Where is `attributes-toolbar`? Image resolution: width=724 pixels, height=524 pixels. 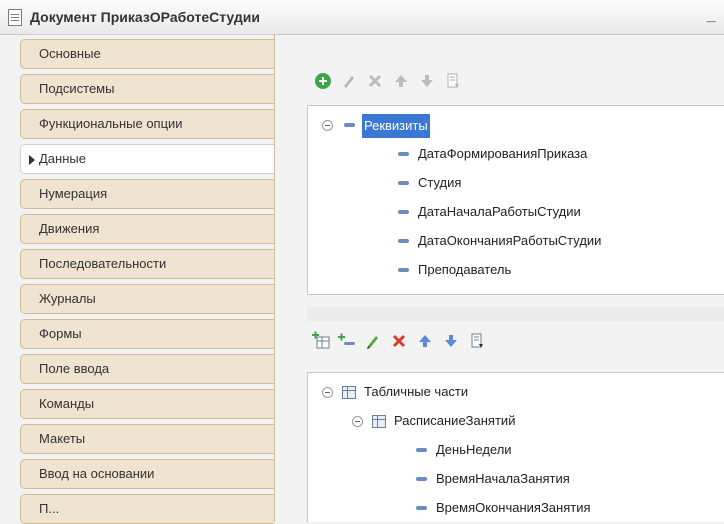
attributes-toolbar is located at coordinates (443, 84).